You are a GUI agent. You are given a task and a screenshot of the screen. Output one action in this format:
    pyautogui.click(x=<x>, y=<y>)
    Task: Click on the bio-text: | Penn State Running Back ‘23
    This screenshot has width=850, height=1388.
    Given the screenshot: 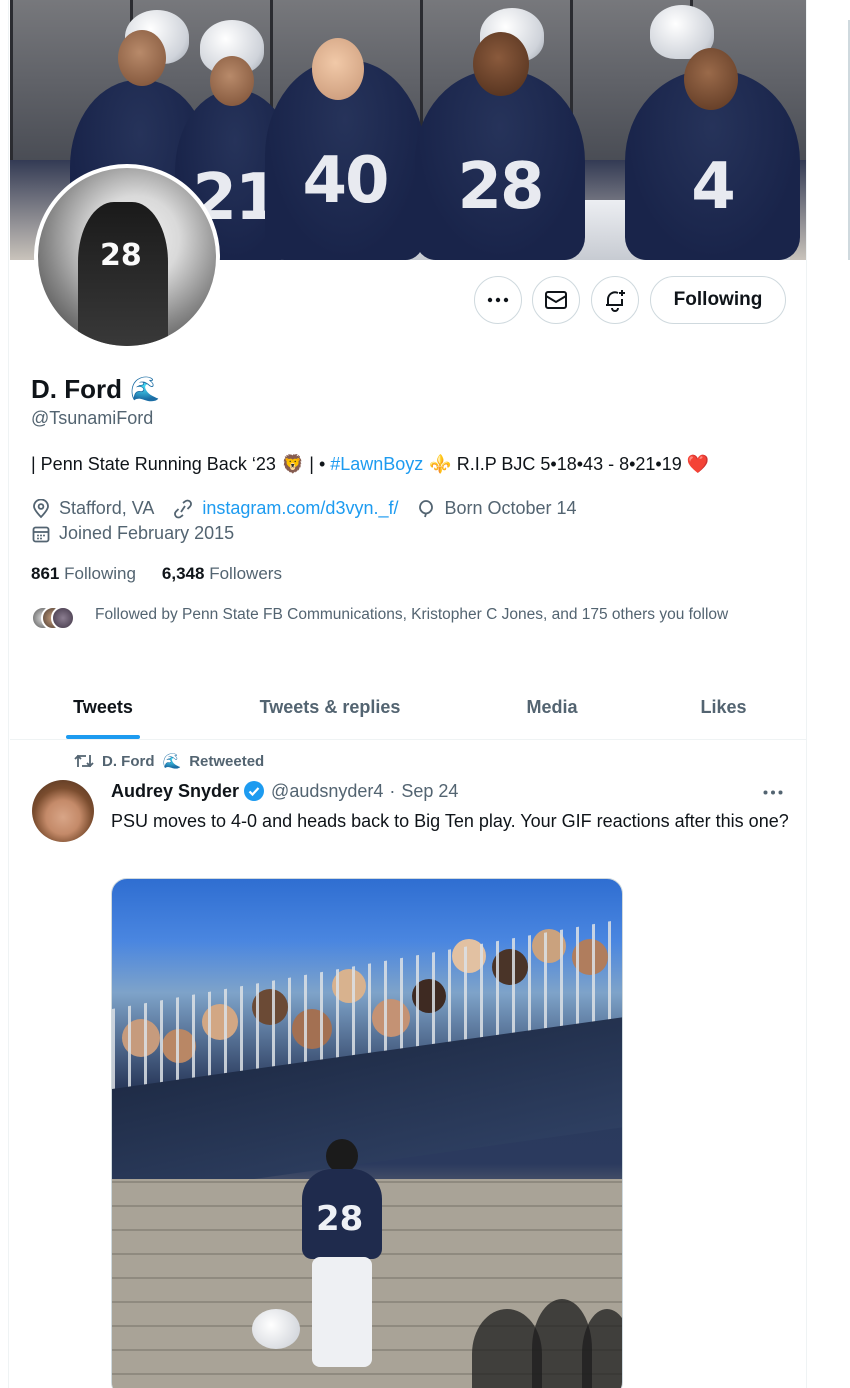 What is the action you would take?
    pyautogui.click(x=153, y=464)
    